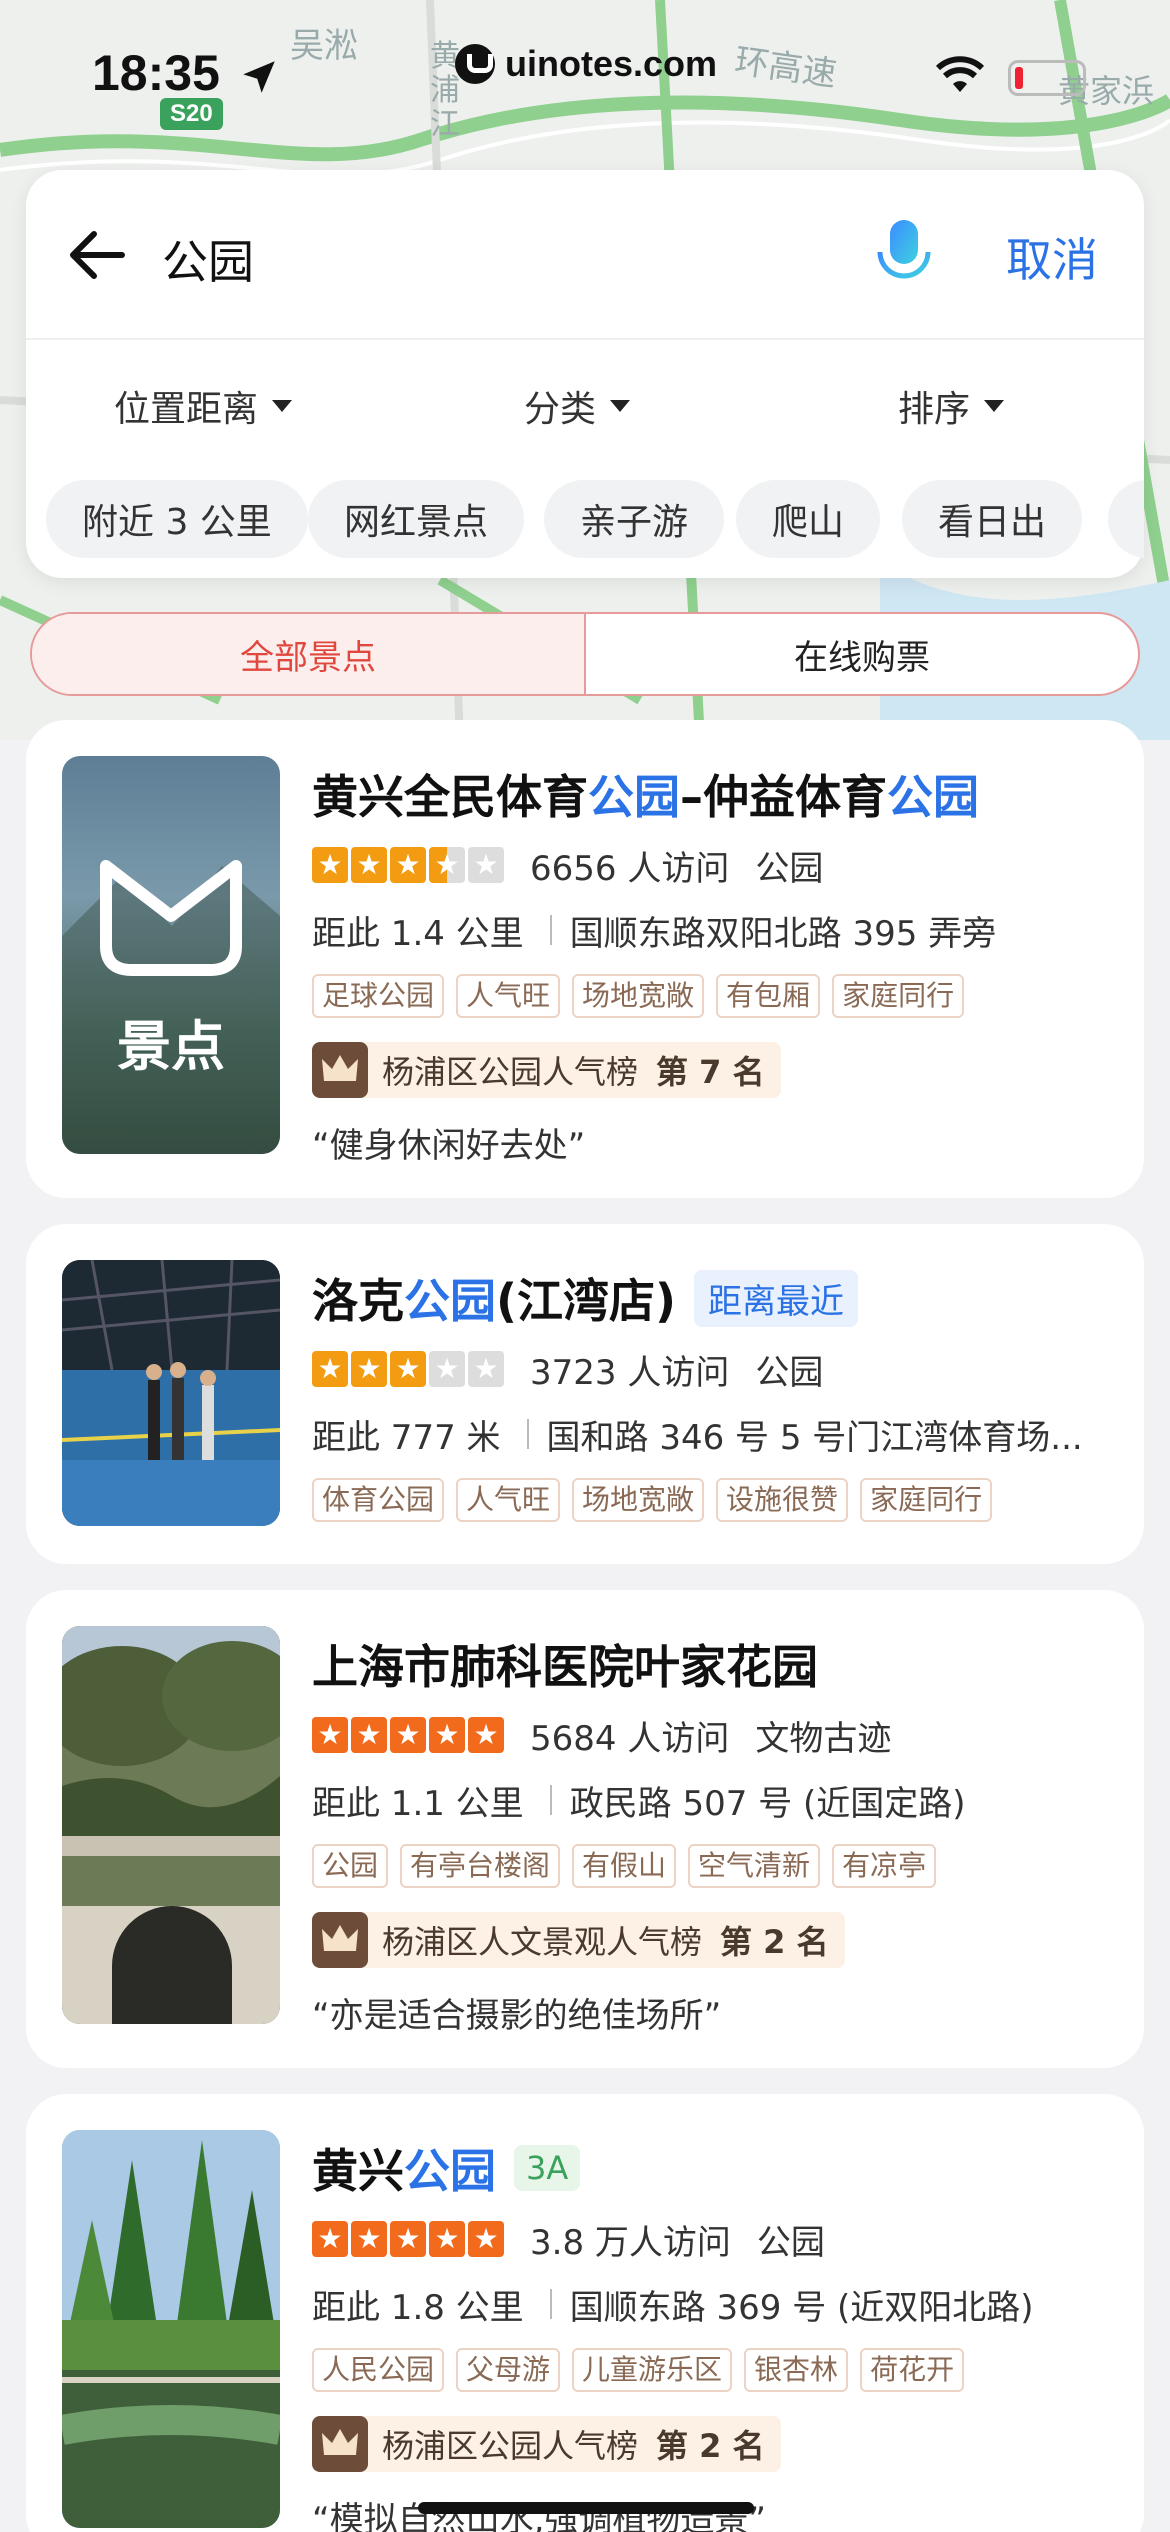 The height and width of the screenshot is (2532, 1170). I want to click on review-quote: “健身休闲好去处”, so click(449, 1146).